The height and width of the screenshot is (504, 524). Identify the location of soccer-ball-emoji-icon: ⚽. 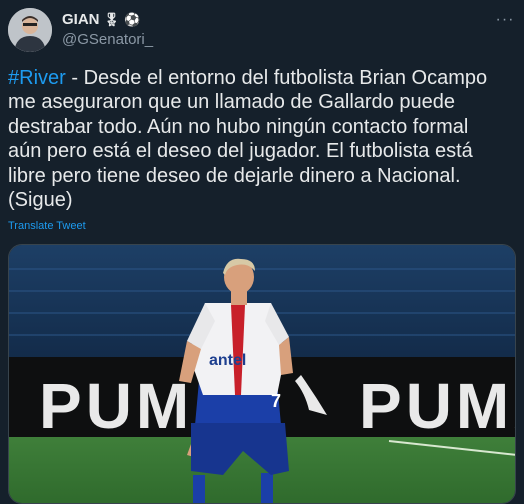
(132, 19).